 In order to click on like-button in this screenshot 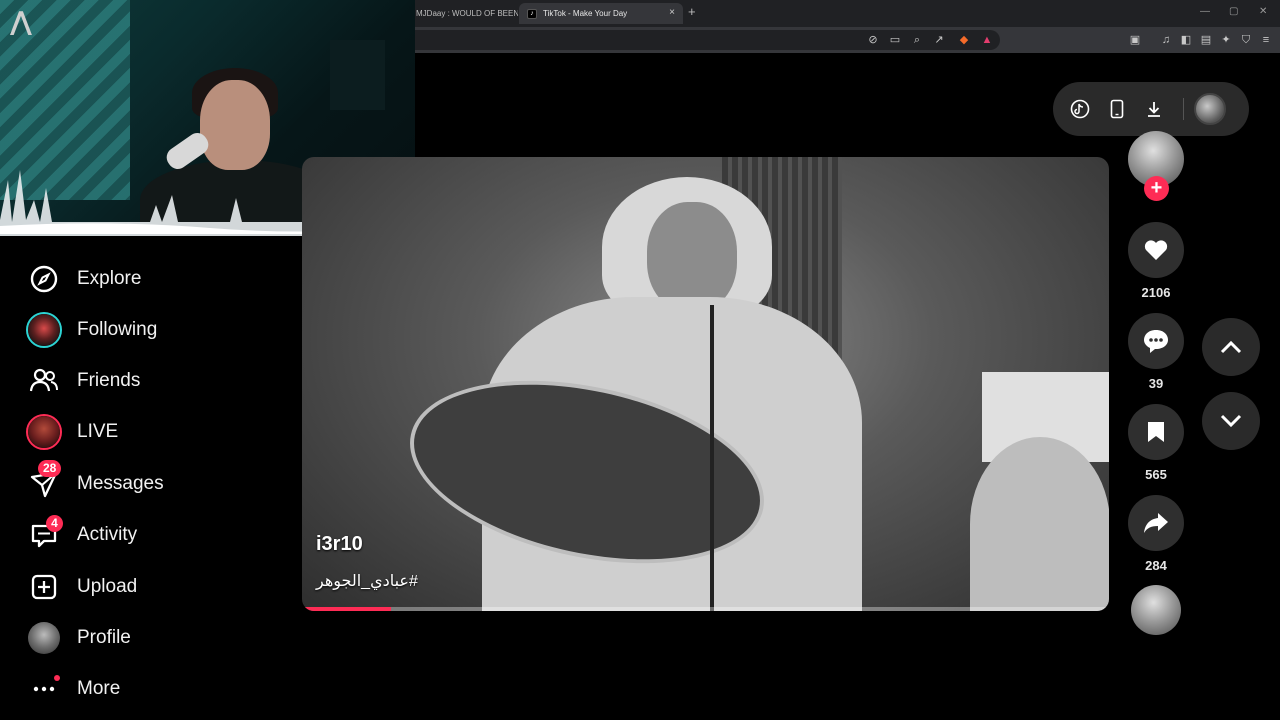, I will do `click(1156, 250)`.